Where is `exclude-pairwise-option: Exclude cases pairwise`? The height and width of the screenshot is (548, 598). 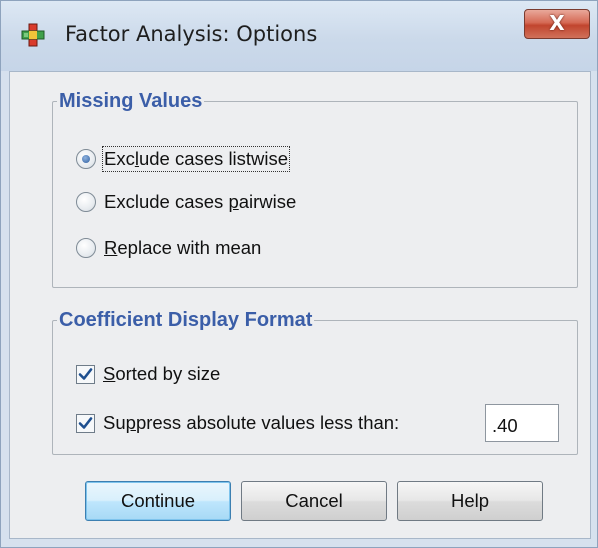 exclude-pairwise-option: Exclude cases pairwise is located at coordinates (186, 202).